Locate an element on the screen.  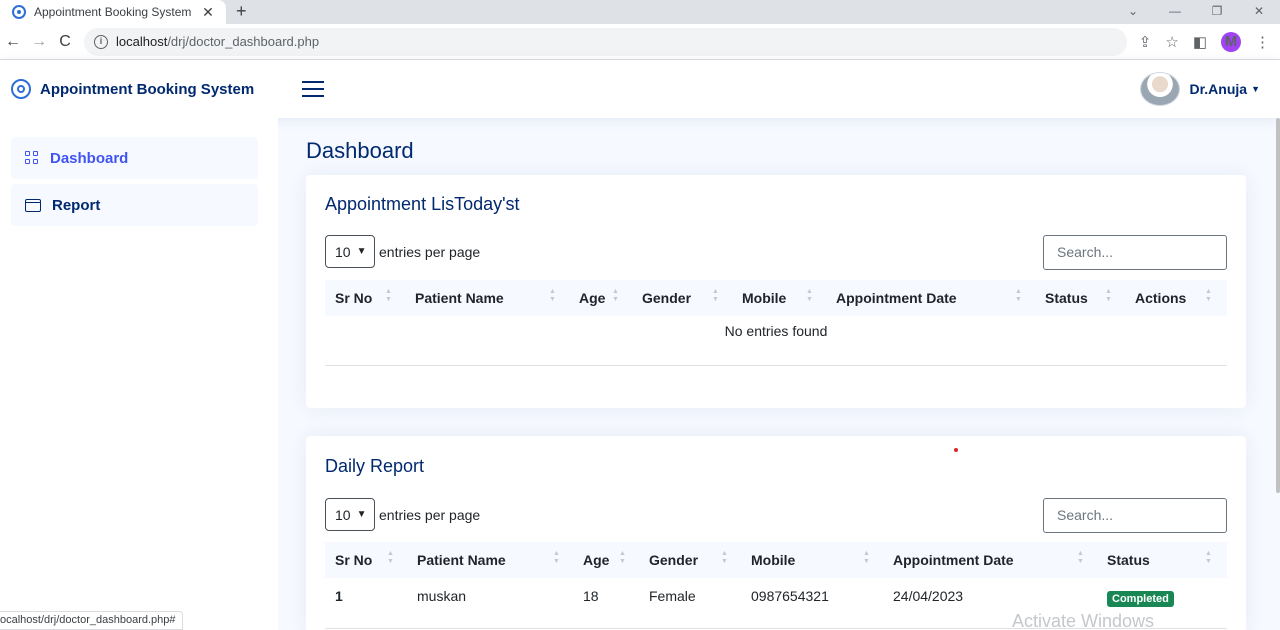
forward-icon: → is located at coordinates (39, 42).